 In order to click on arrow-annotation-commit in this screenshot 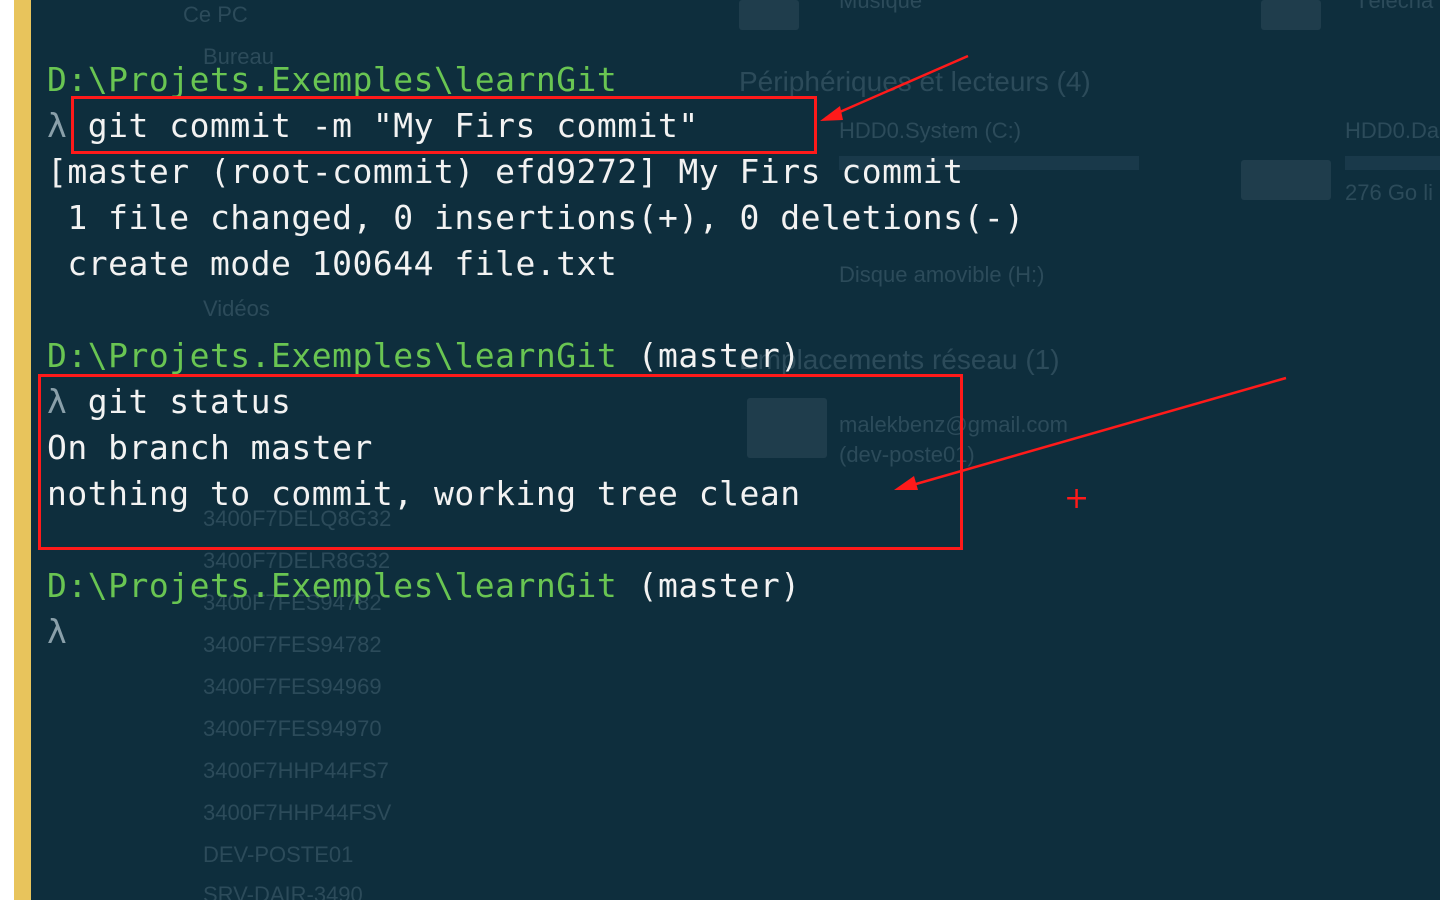, I will do `click(894, 87)`.